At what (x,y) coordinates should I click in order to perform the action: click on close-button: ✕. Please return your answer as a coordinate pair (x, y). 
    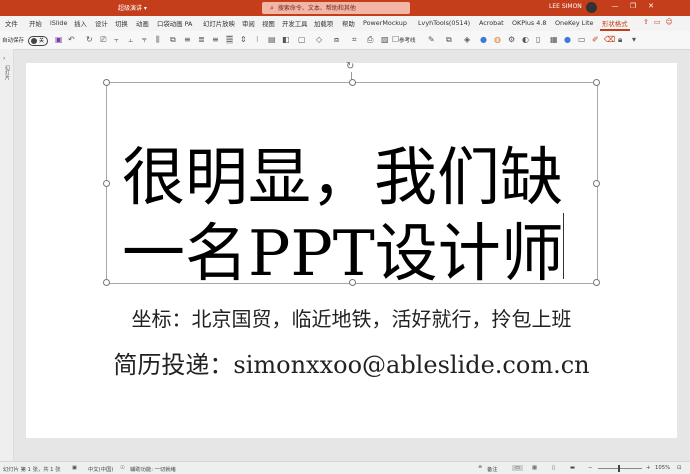
    Looking at the image, I should click on (651, 6).